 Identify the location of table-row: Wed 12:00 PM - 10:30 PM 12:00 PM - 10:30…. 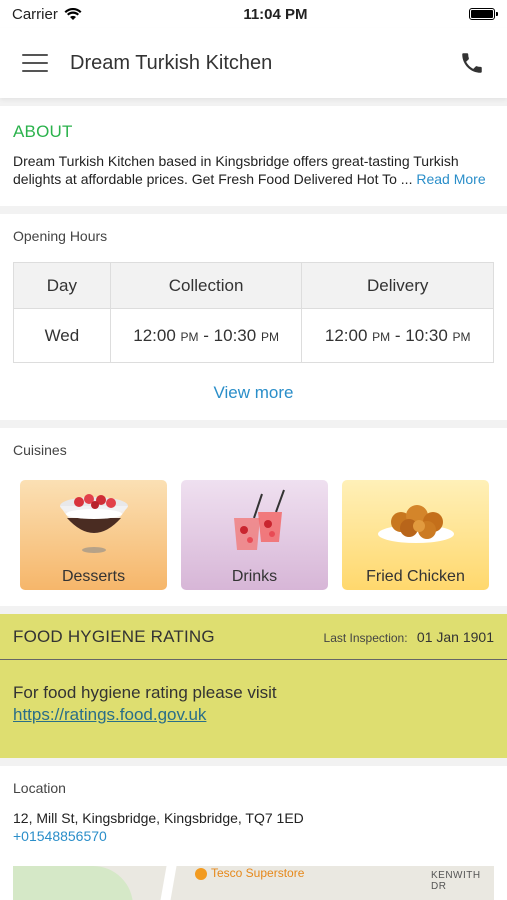
(253, 335).